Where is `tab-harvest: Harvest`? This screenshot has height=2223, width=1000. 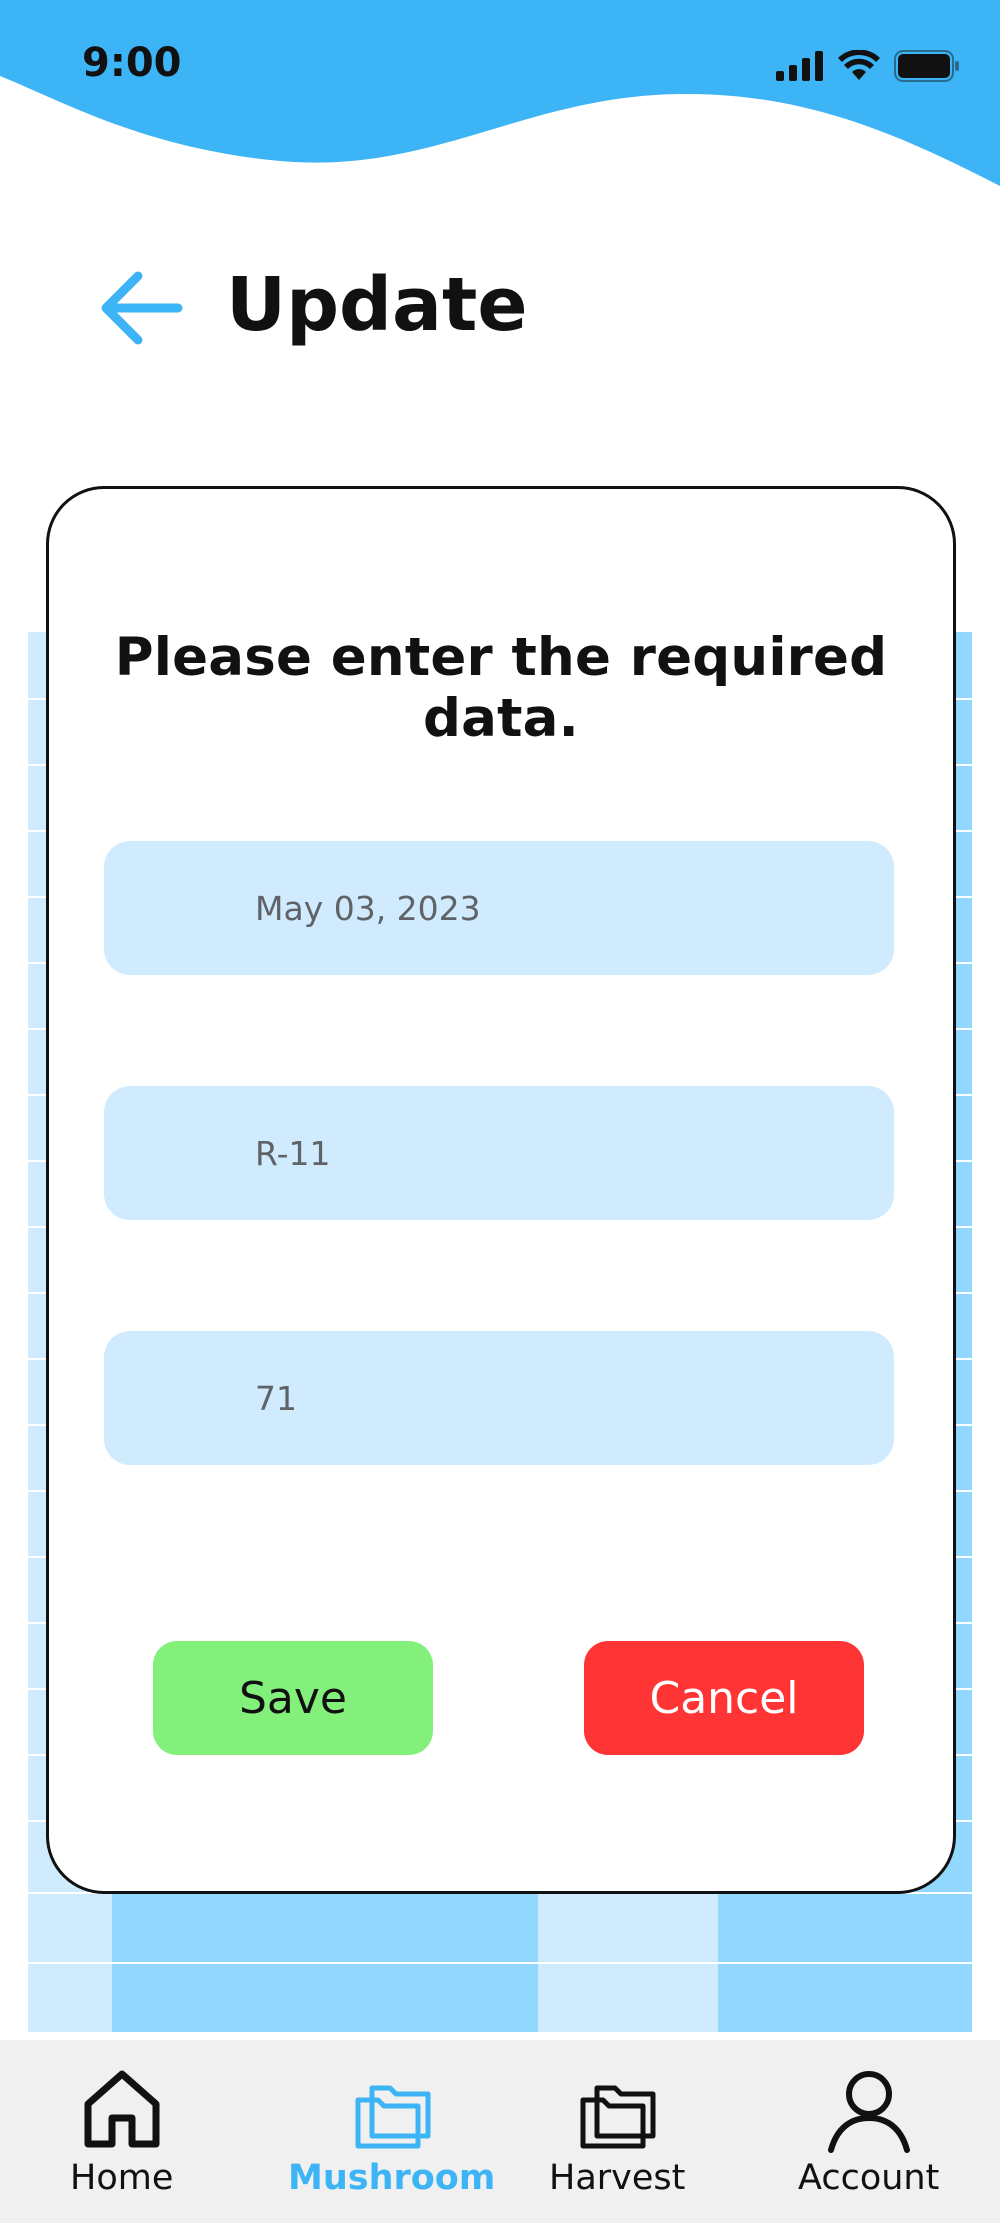
tab-harvest: Harvest is located at coordinates (617, 2129).